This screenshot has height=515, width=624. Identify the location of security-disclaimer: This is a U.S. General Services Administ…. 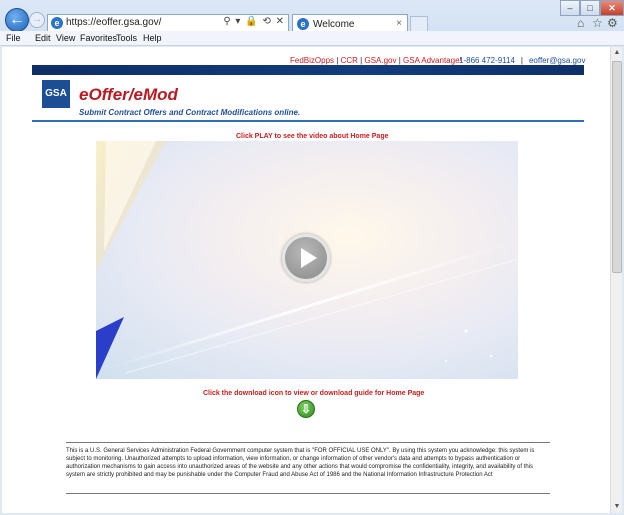
(300, 463).